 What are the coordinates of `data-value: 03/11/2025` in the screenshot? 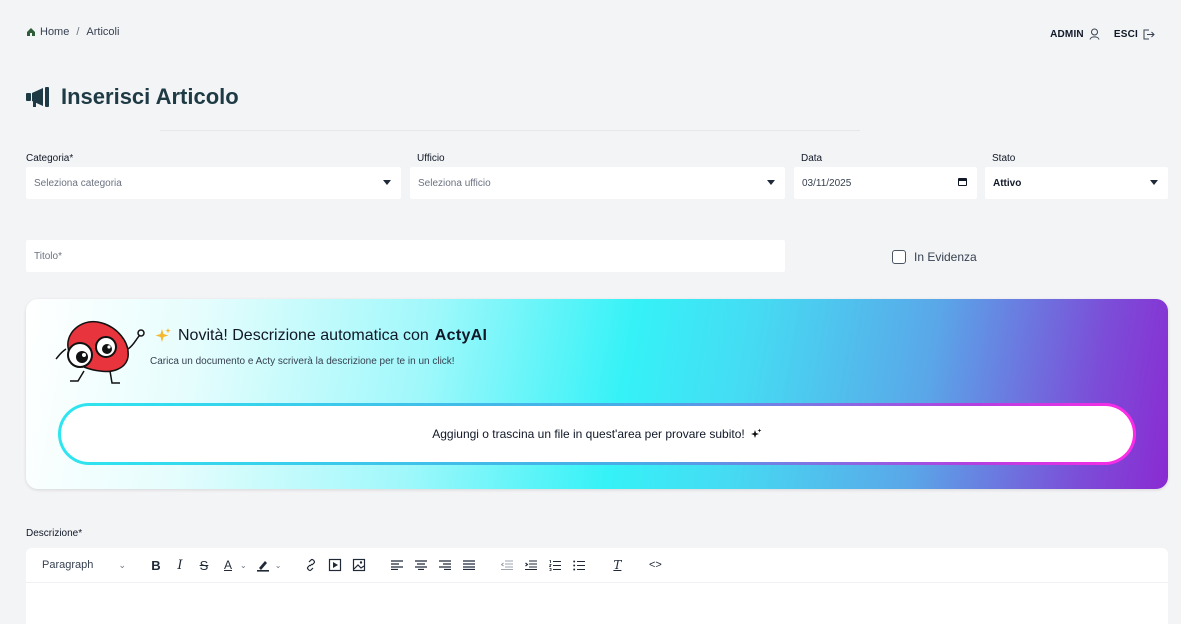 It's located at (827, 183).